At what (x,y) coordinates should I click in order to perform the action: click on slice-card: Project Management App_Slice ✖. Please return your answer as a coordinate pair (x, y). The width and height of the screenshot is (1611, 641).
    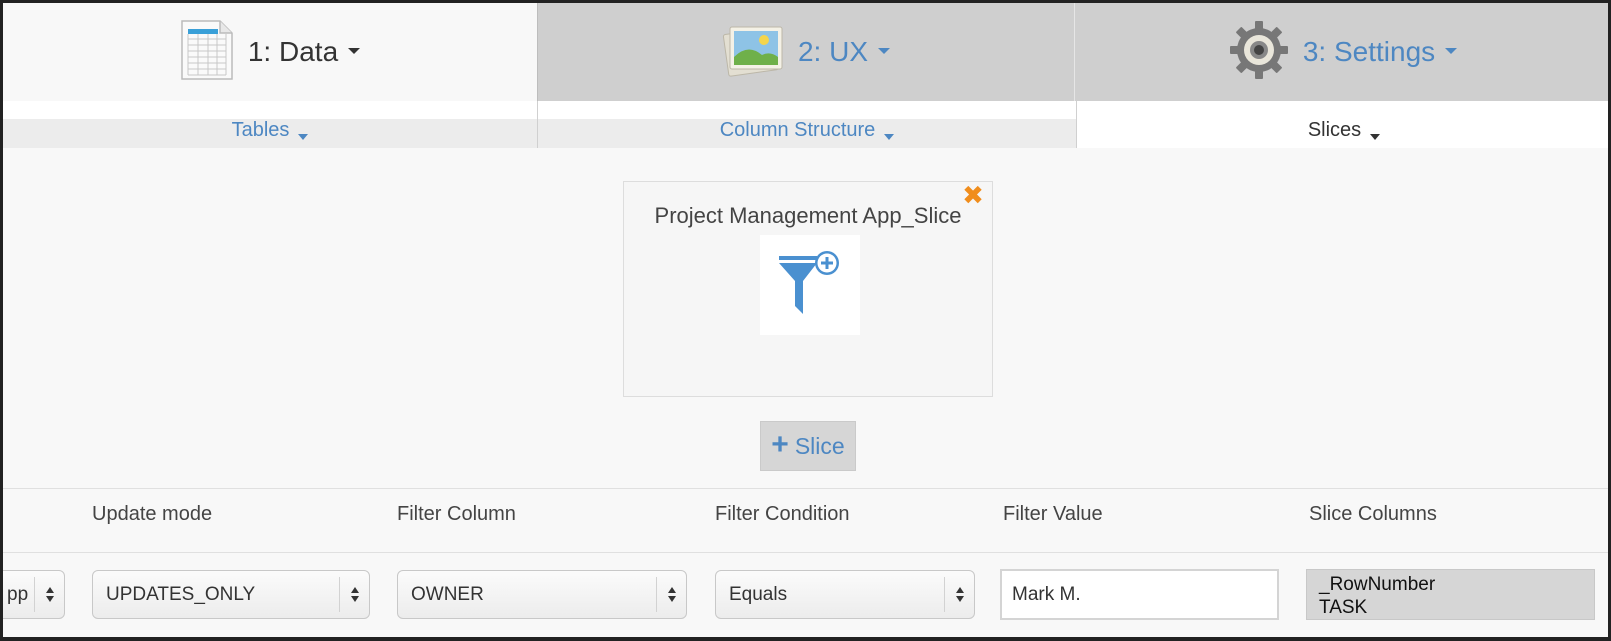
    Looking at the image, I should click on (808, 289).